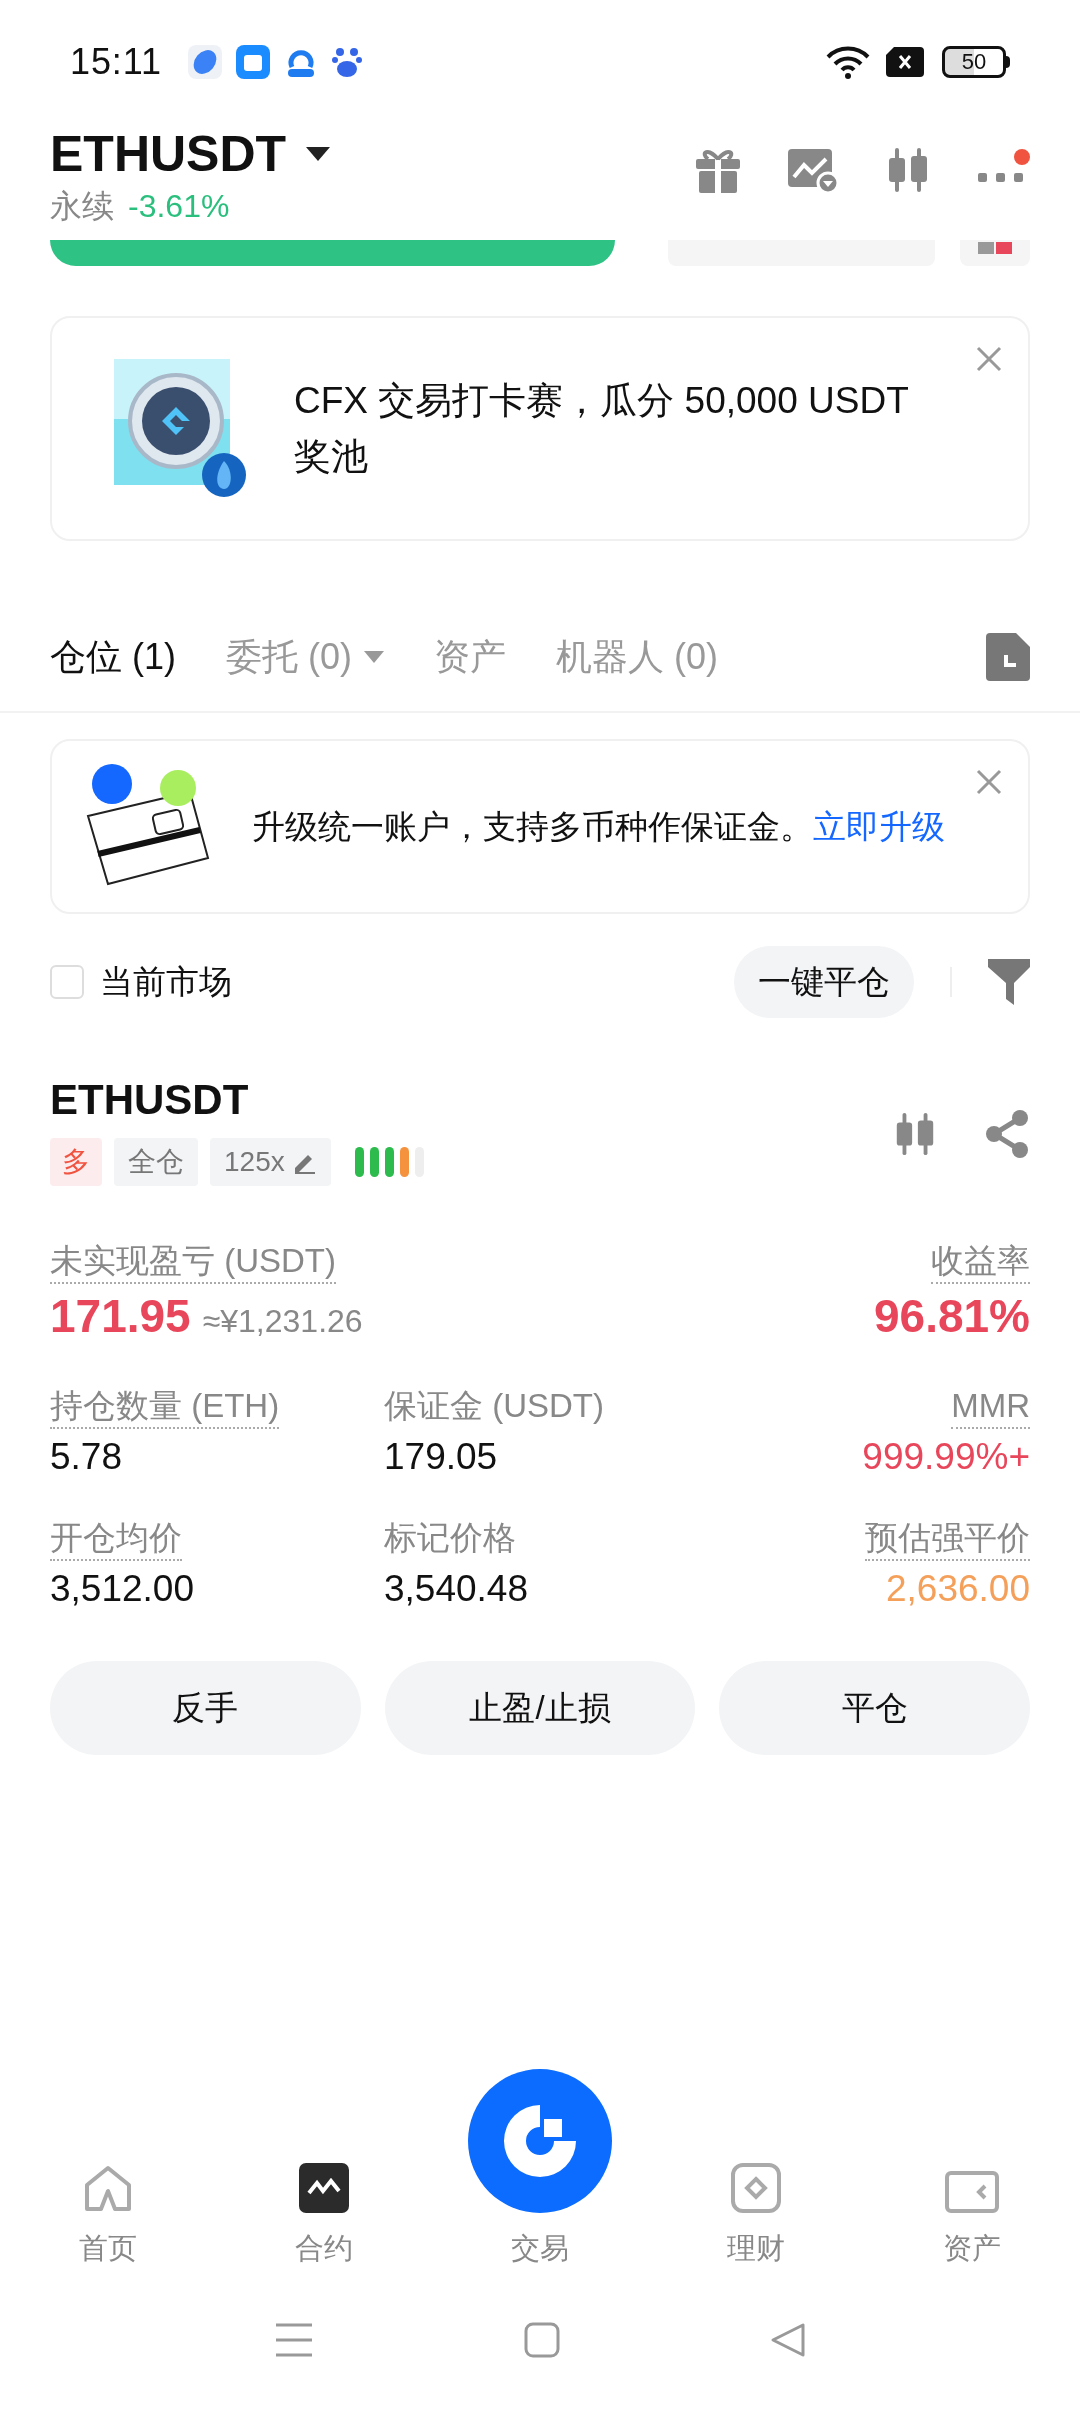 Image resolution: width=1080 pixels, height=2412 pixels. I want to click on upgrade-card: 升级统一账户，支持多币种作保证金。立即升级, so click(540, 826).